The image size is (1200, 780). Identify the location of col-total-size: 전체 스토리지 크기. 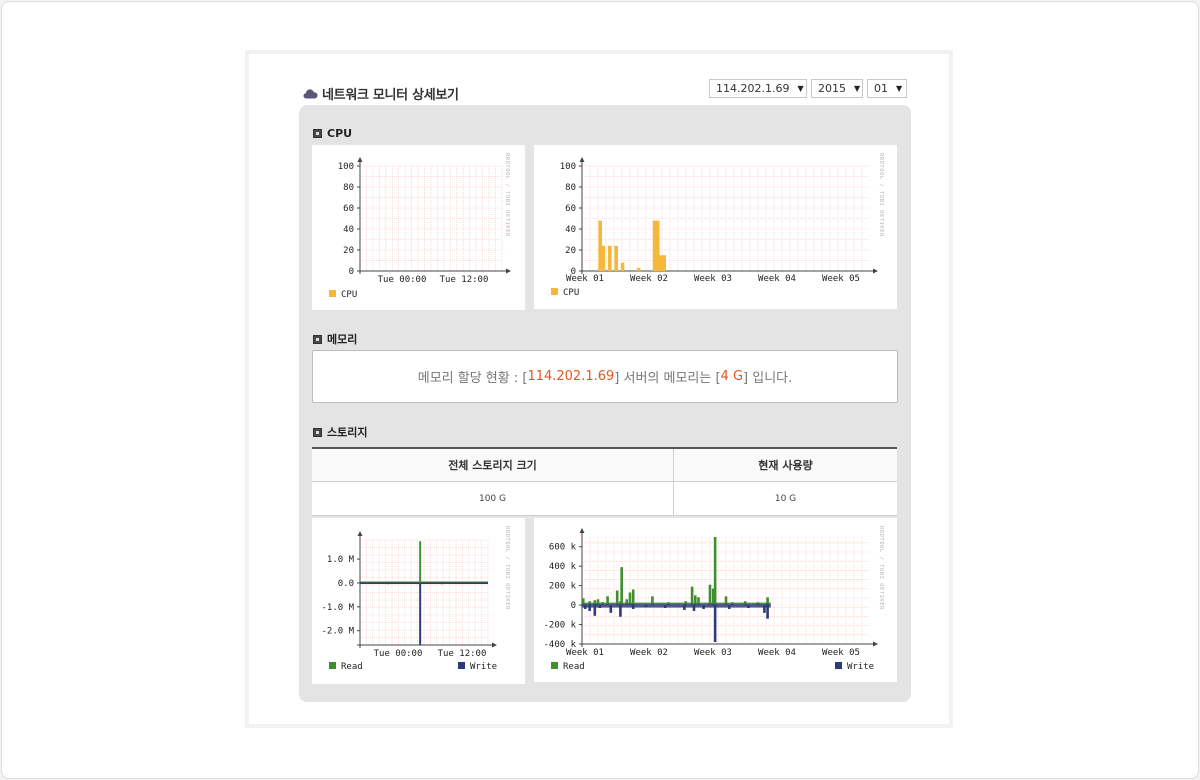
(493, 465).